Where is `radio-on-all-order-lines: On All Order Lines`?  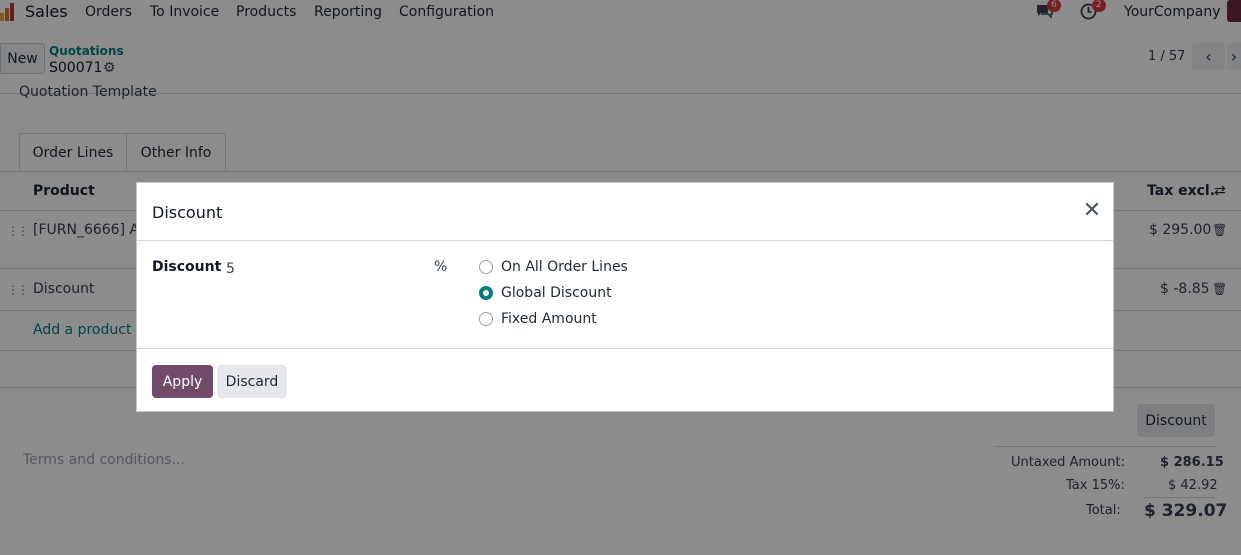 radio-on-all-order-lines: On All Order Lines is located at coordinates (553, 267).